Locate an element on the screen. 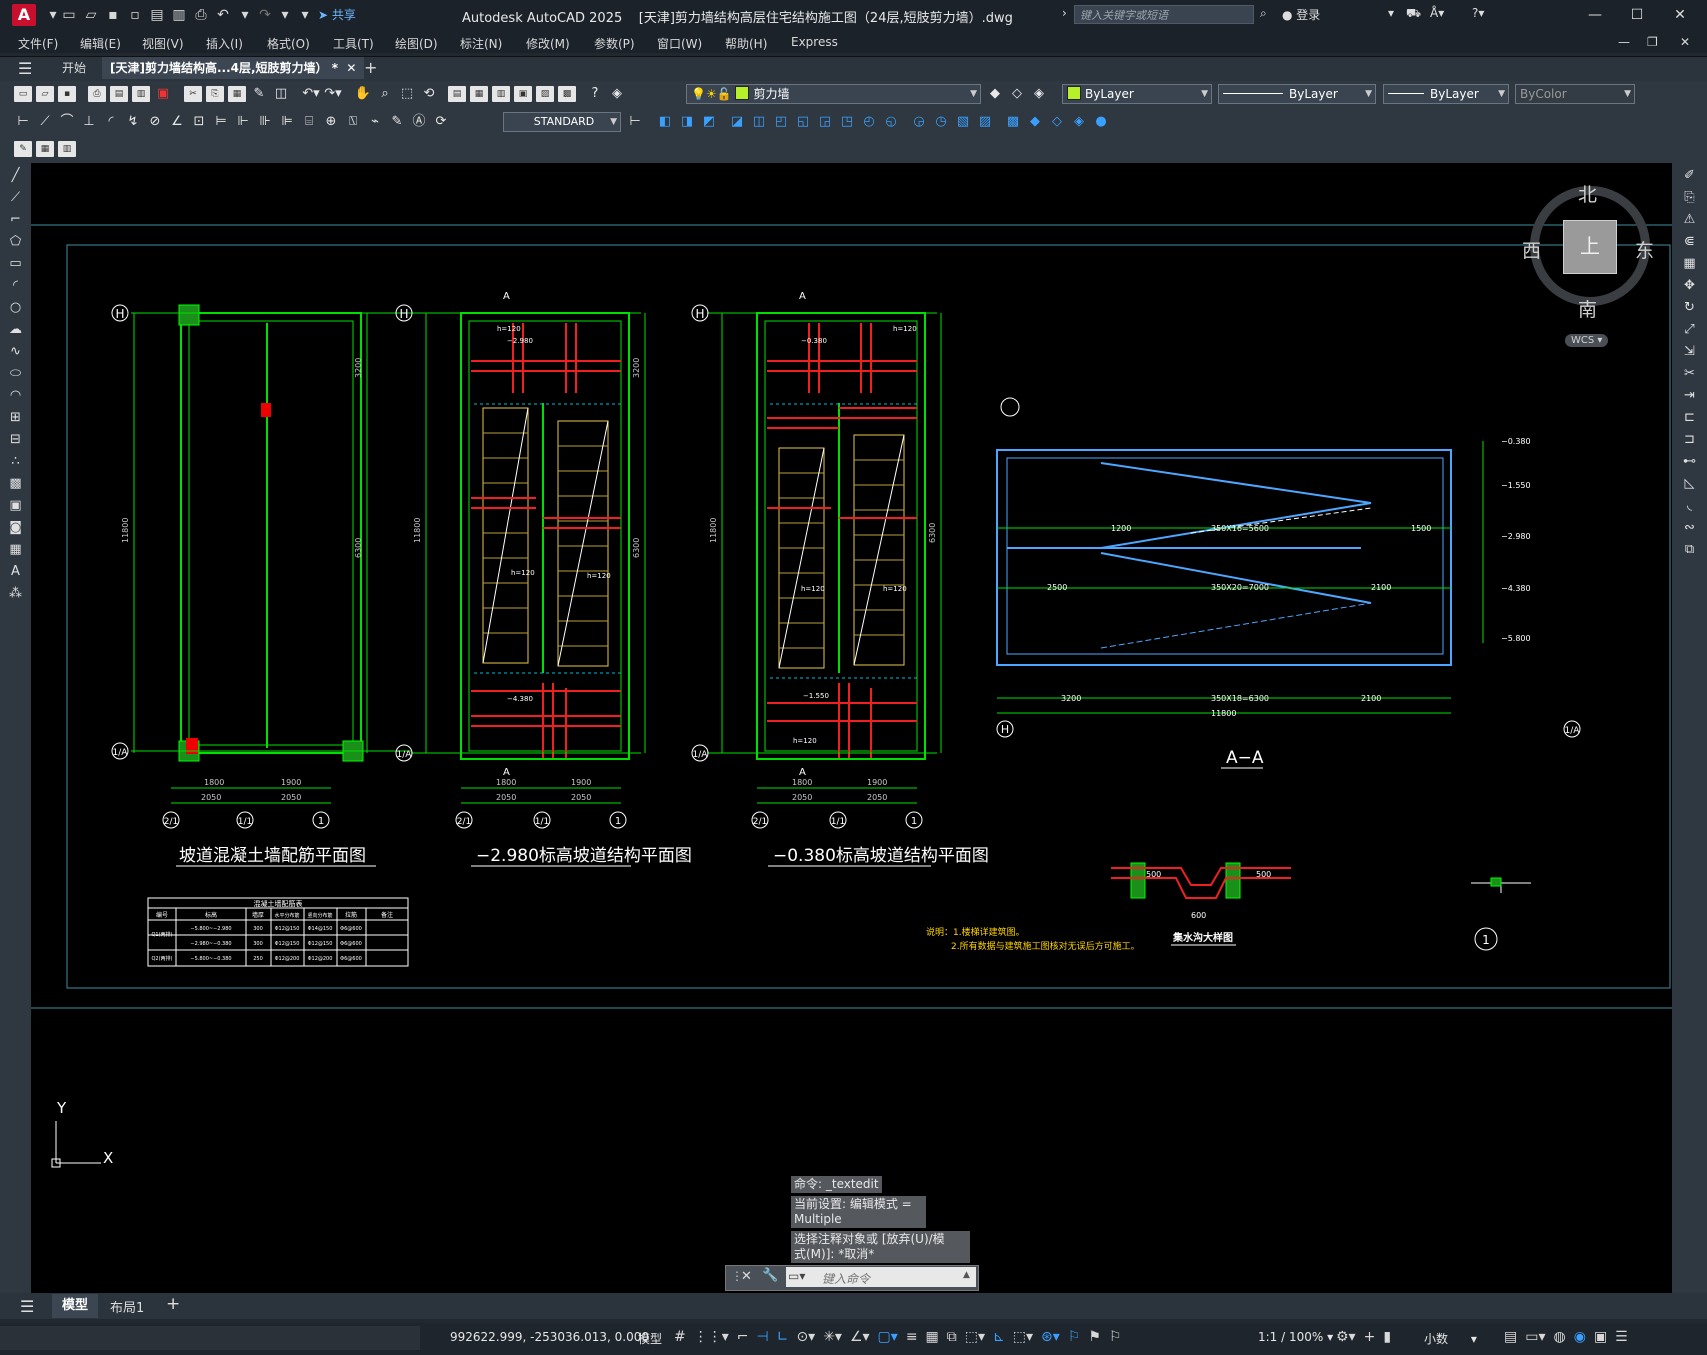 This screenshot has width=1707, height=1355. dim-edit-icon: ✎ is located at coordinates (397, 122).